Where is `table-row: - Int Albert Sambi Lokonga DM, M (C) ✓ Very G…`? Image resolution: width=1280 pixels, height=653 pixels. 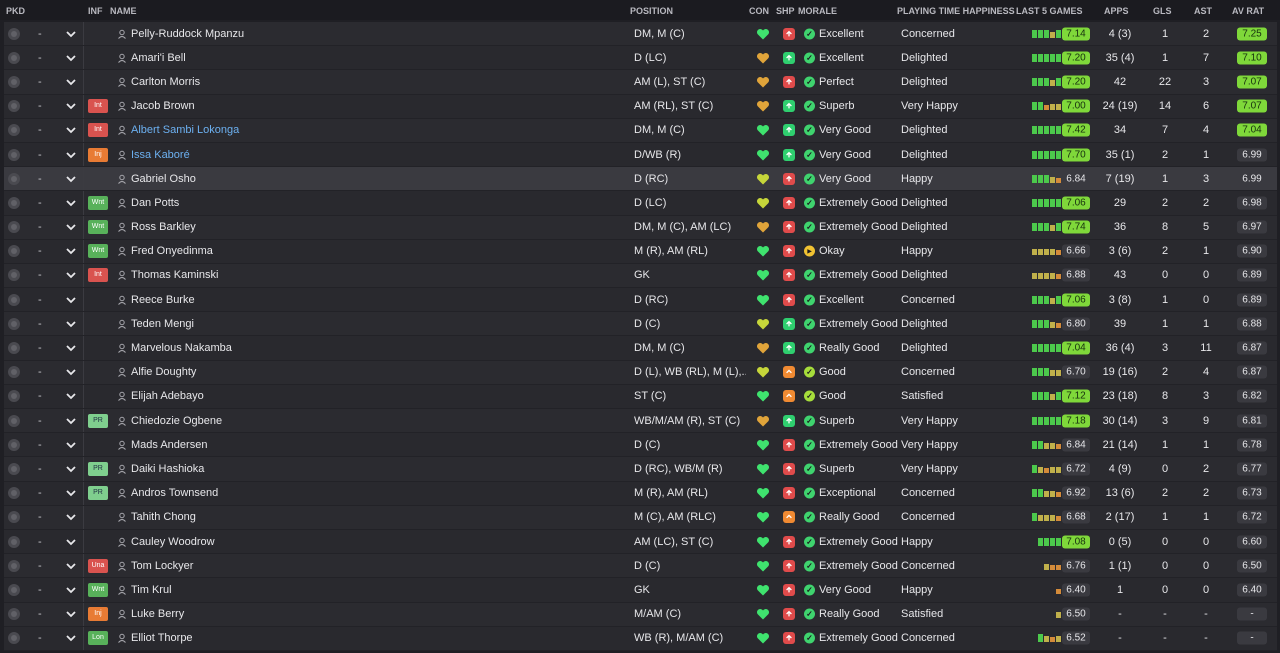
table-row: - Int Albert Sambi Lokonga DM, M (C) ✓ Very G… is located at coordinates (640, 130).